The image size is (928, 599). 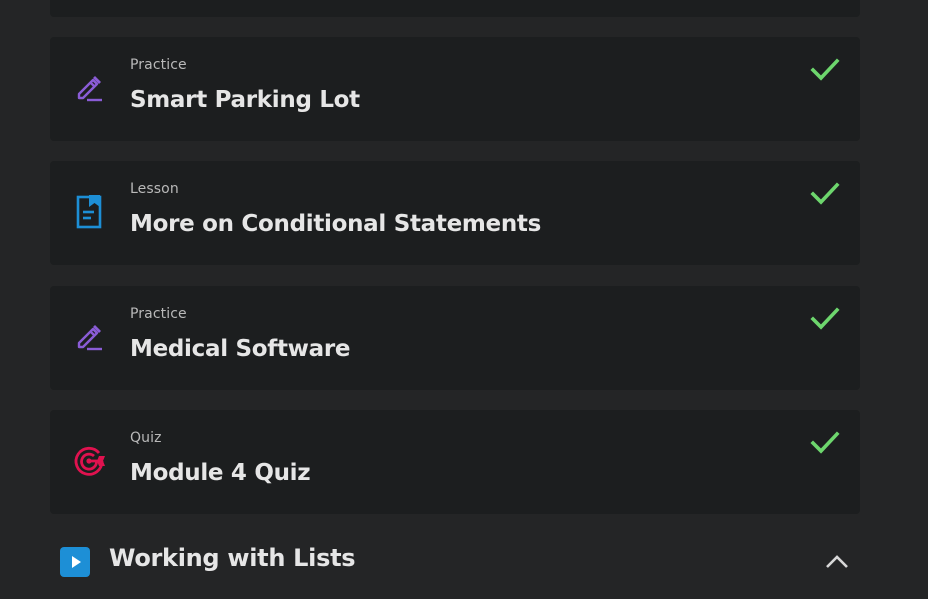 I want to click on section-title: Working with Lists, so click(x=232, y=558).